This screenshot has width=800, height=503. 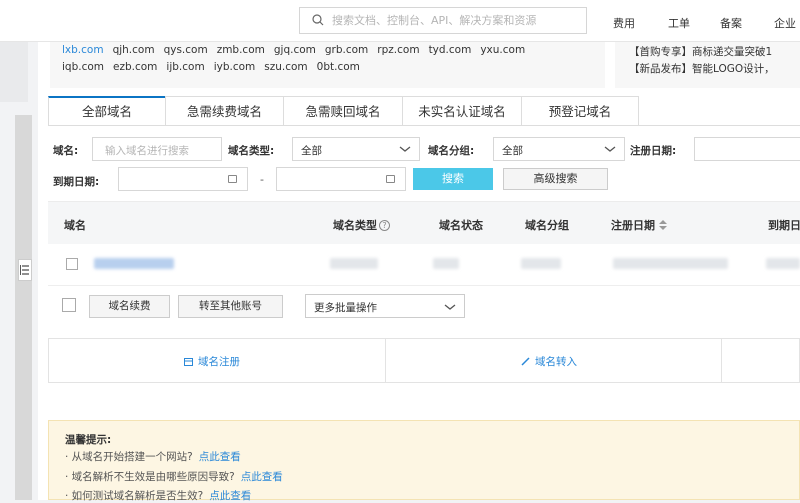 I want to click on column-register-date: 注册日期, so click(x=639, y=225).